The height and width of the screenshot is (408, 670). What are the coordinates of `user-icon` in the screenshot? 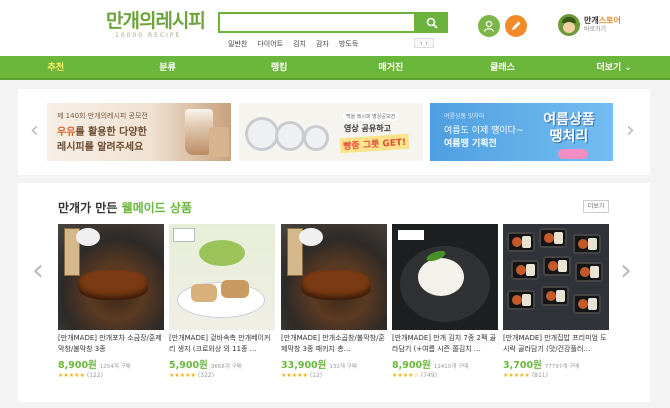 It's located at (489, 26).